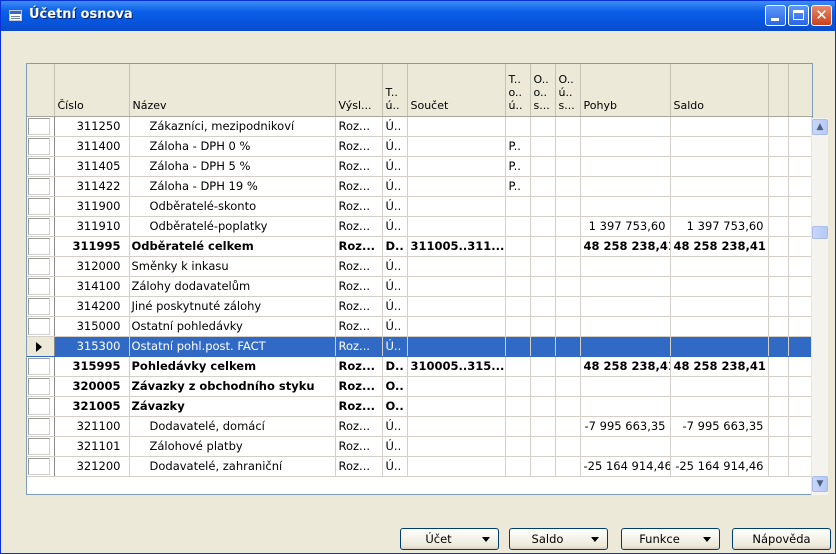 The width and height of the screenshot is (836, 554). Describe the element at coordinates (92, 206) in the screenshot. I see `cell-cislo: 311900` at that location.